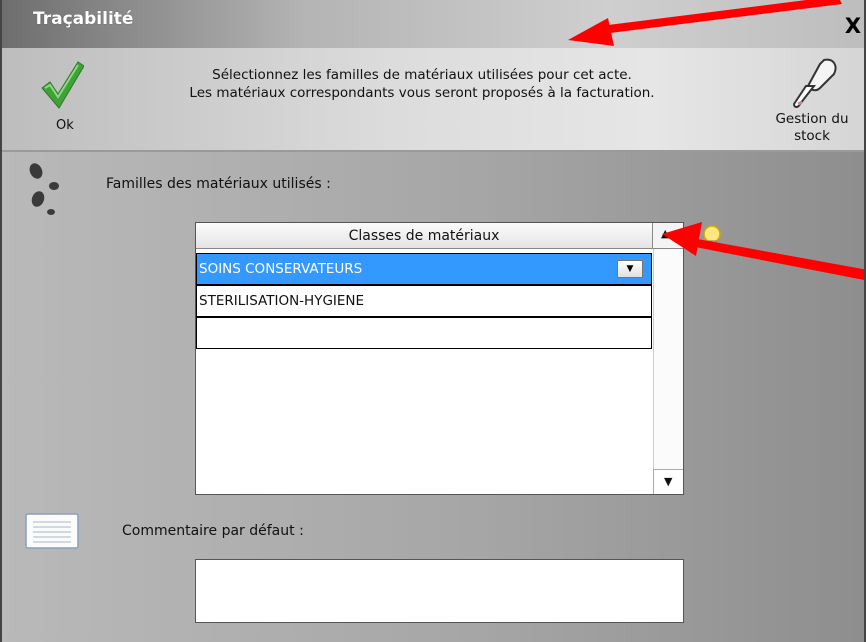 This screenshot has height=642, width=866. I want to click on title-bar: Traçabilité X, so click(433, 24).